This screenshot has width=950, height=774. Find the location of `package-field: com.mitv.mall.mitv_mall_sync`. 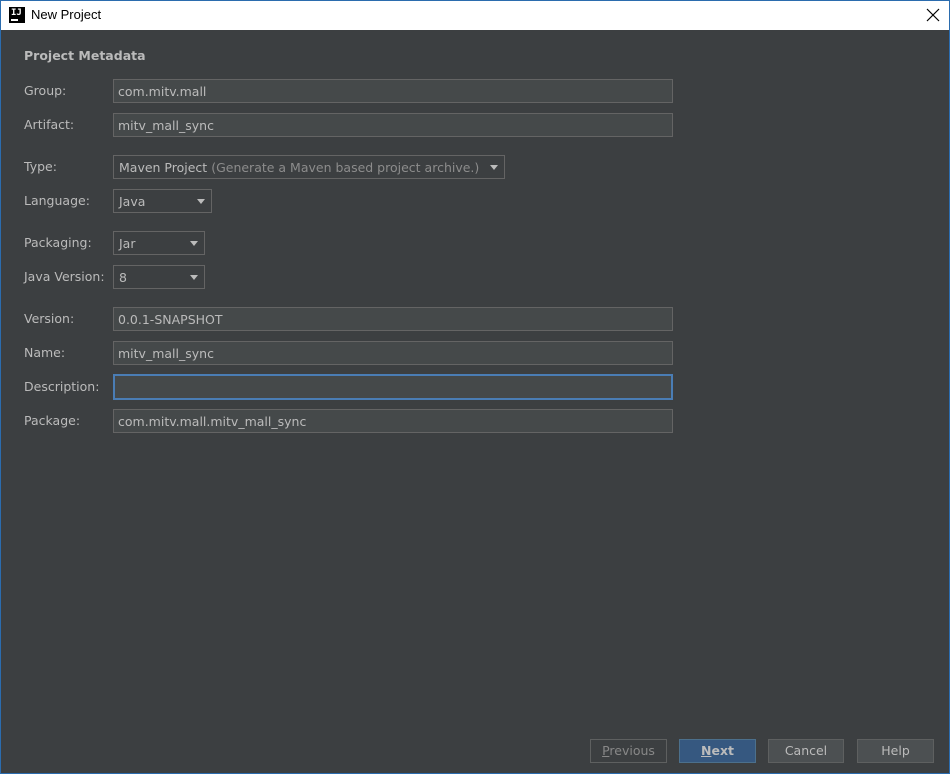

package-field: com.mitv.mall.mitv_mall_sync is located at coordinates (393, 421).